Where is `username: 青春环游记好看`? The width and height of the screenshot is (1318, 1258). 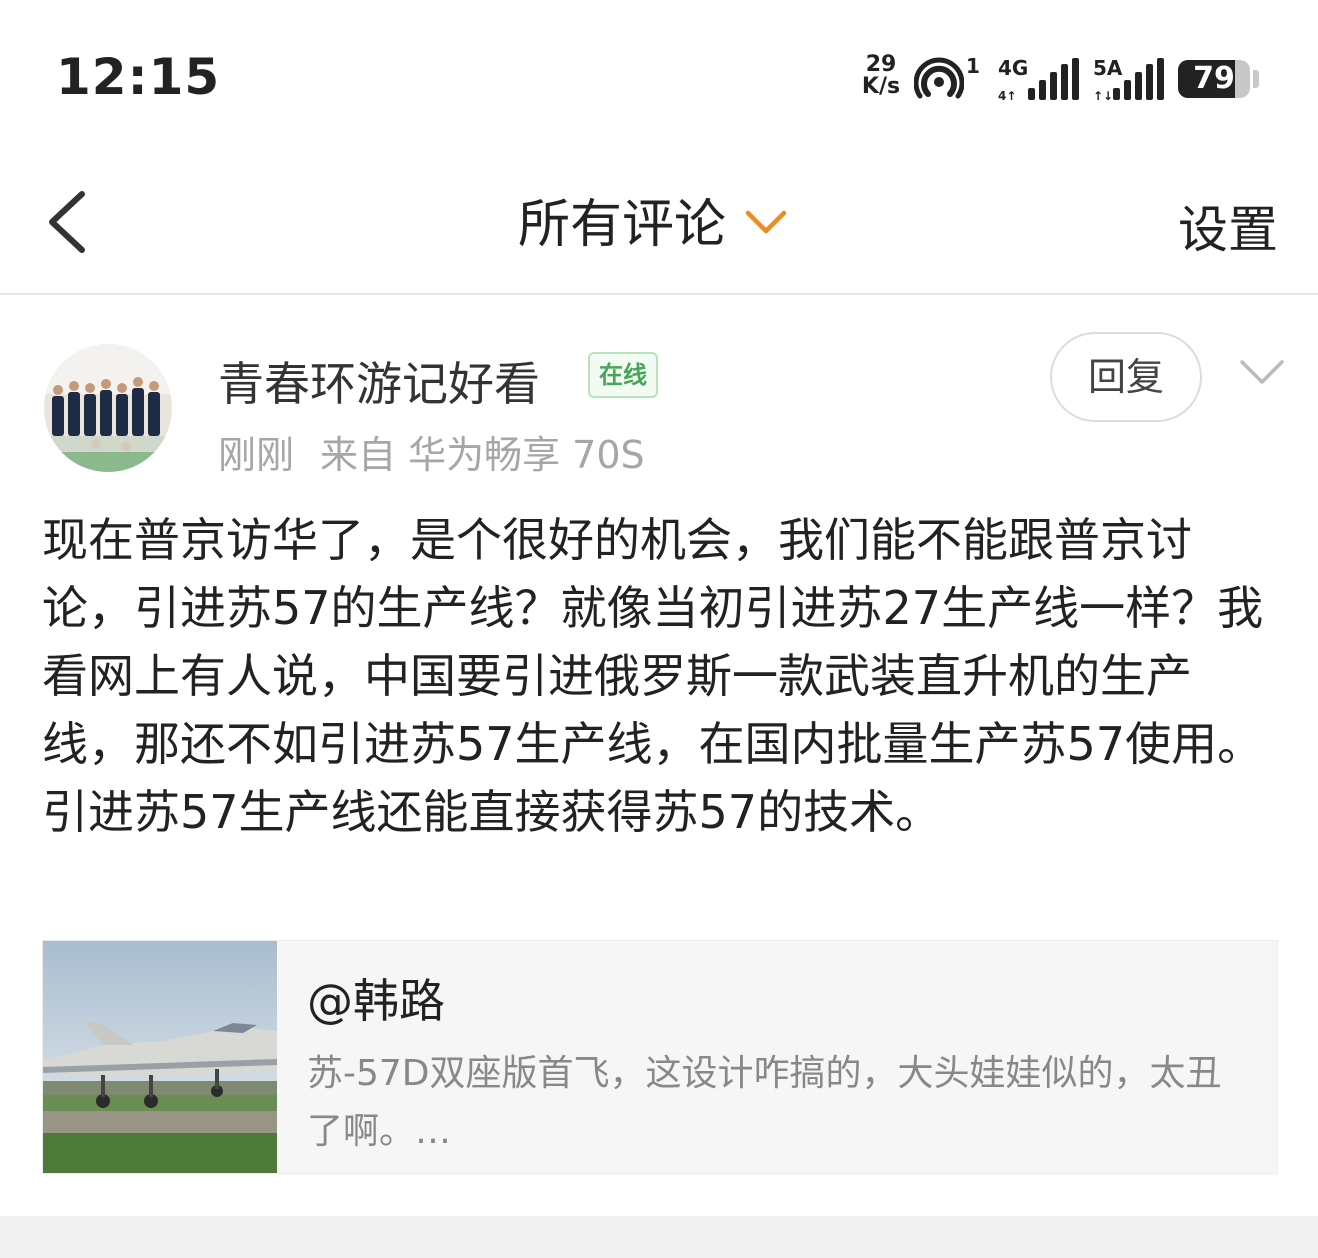
username: 青春环游记好看 is located at coordinates (379, 381).